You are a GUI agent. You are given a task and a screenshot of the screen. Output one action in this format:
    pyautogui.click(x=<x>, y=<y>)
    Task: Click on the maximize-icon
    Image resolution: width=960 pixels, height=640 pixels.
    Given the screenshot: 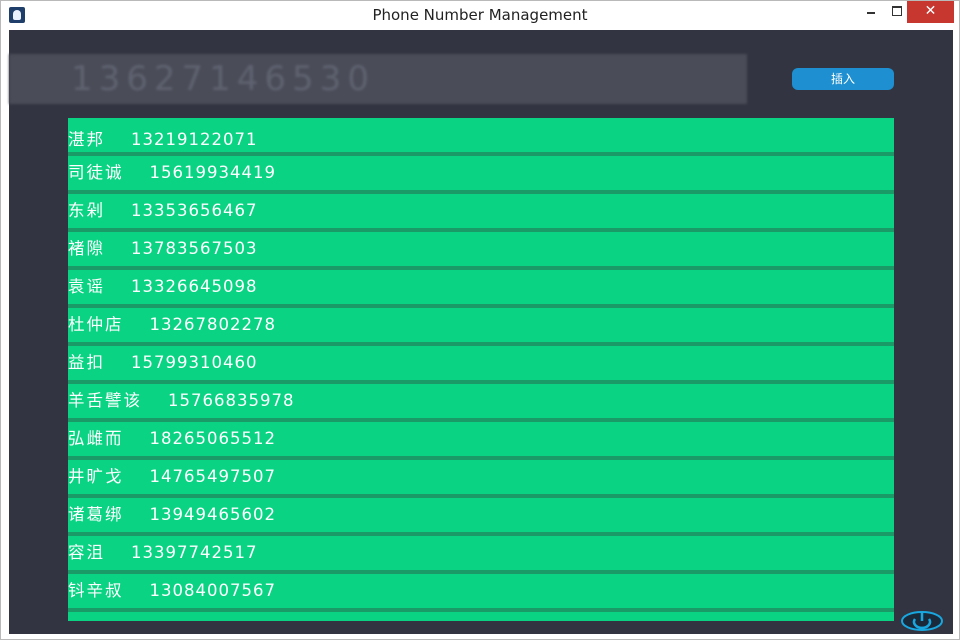 What is the action you would take?
    pyautogui.click(x=897, y=11)
    